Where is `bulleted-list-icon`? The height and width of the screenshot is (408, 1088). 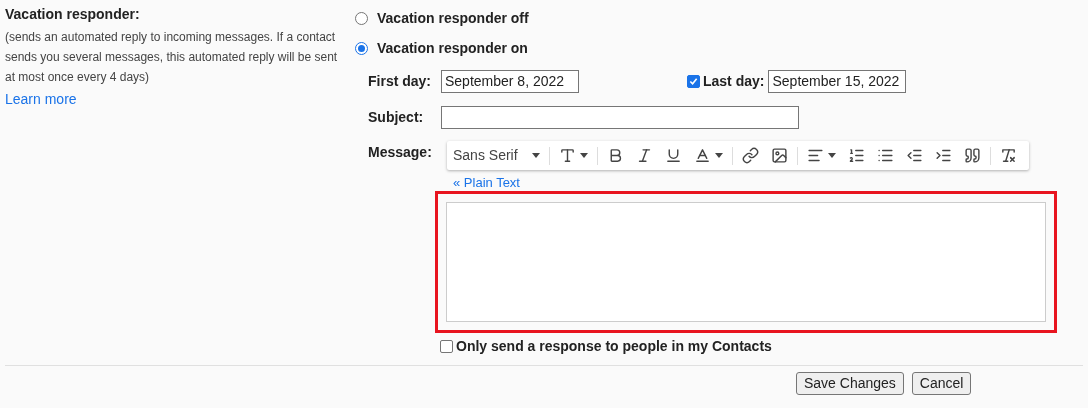
bulleted-list-icon is located at coordinates (885, 155).